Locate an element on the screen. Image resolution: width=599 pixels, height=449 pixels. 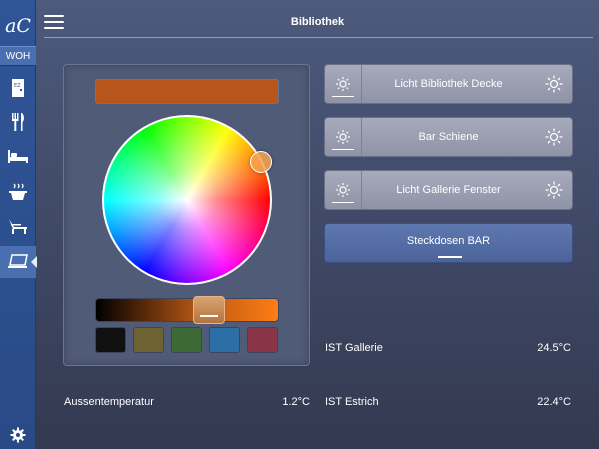
sidebar-item-lounge is located at coordinates (18, 226).